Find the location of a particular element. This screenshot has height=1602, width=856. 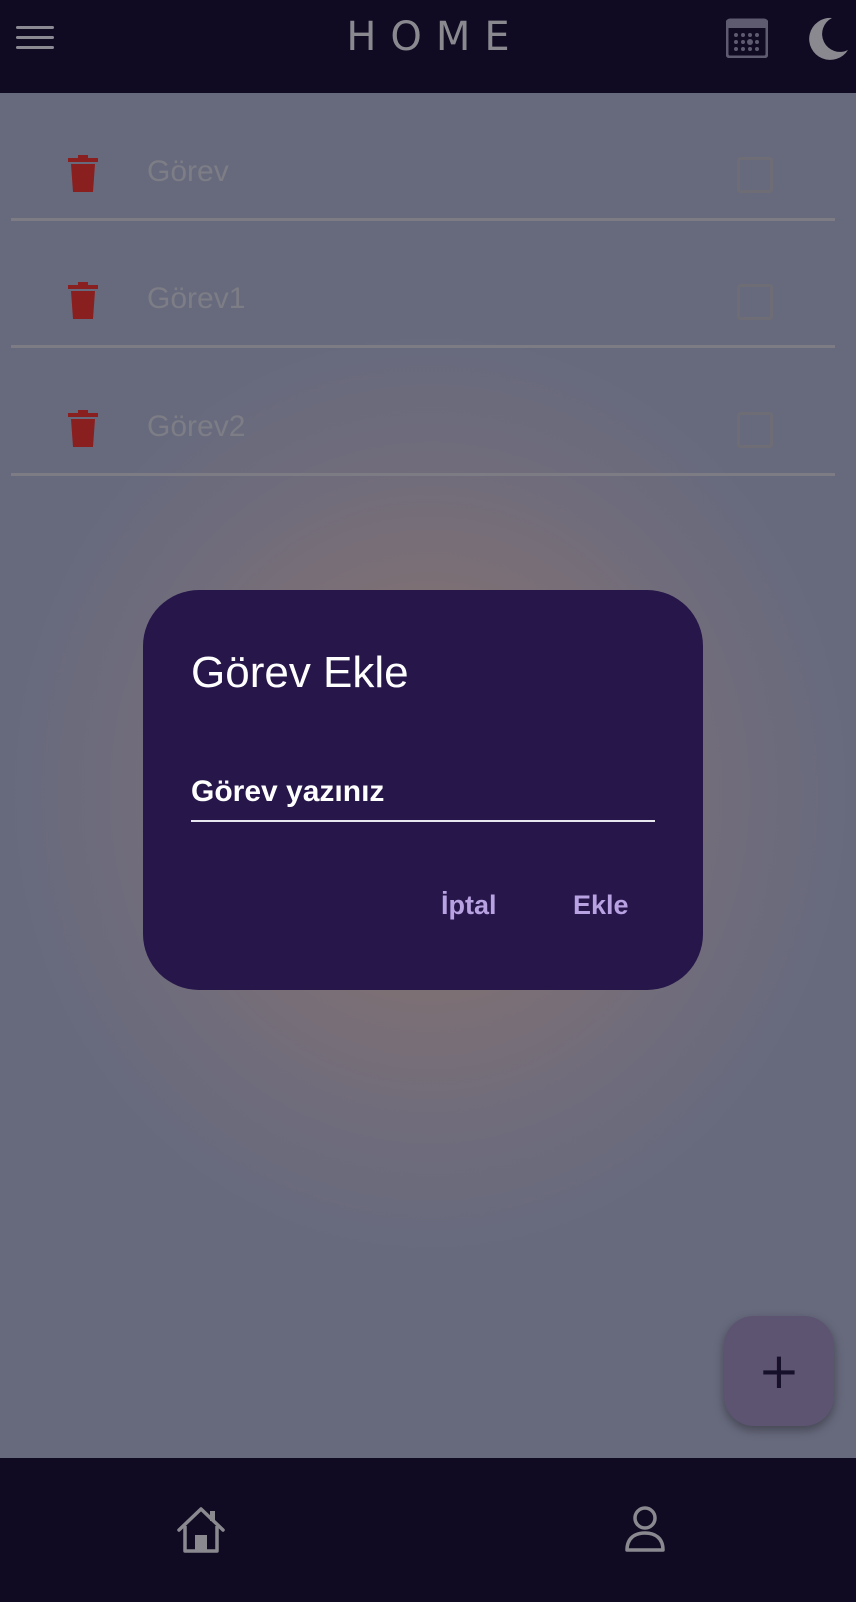

task-row: Görev1 is located at coordinates (428, 284).